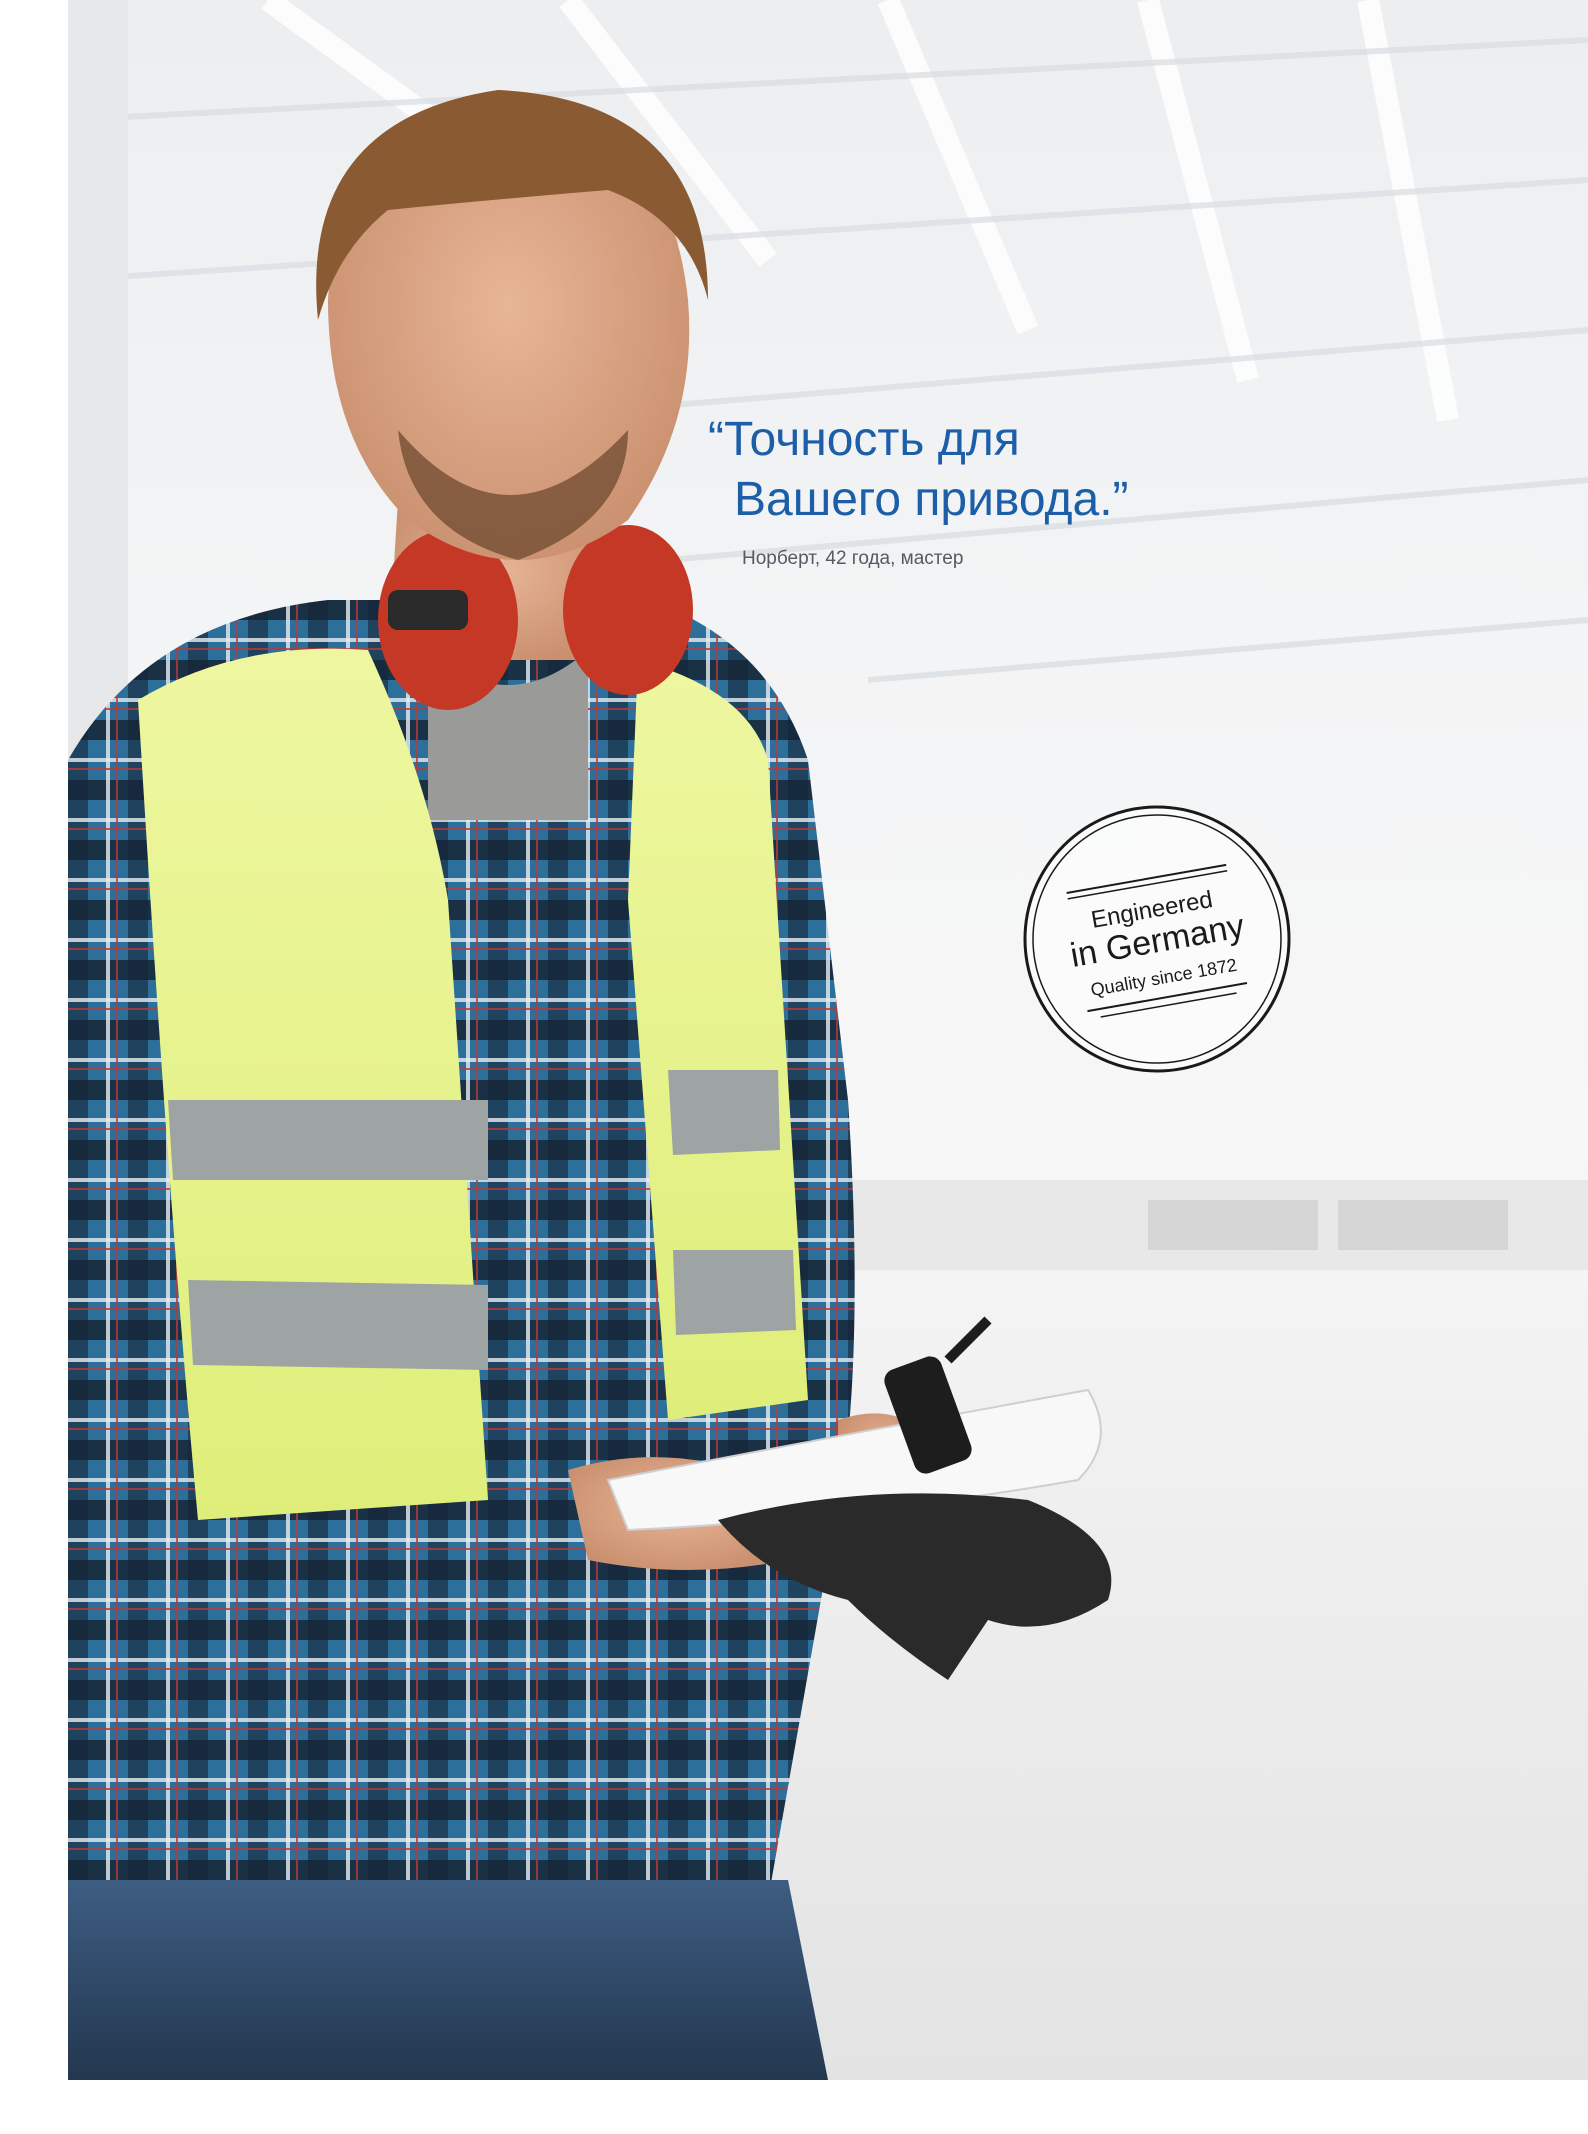  Describe the element at coordinates (853, 558) in the screenshot. I see `quote-attribution: Норберт, 42 года, мастер` at that location.